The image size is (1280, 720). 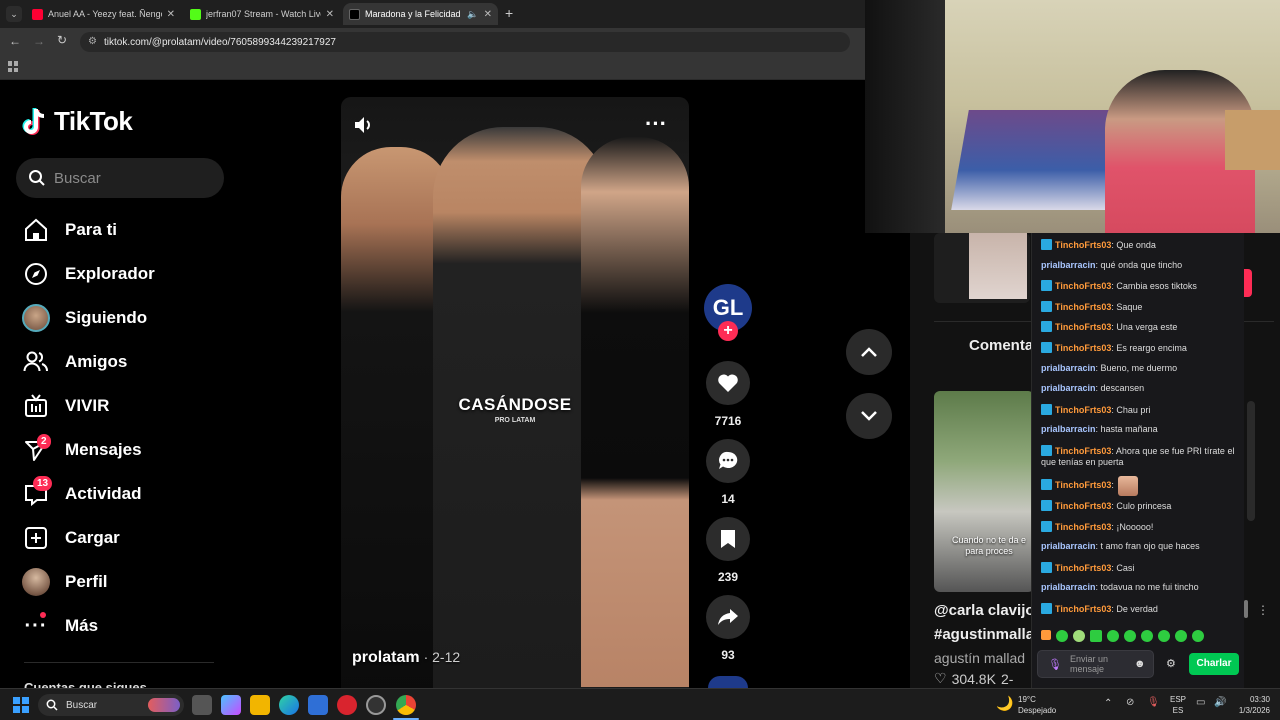 What do you see at coordinates (62, 40) in the screenshot?
I see `reload-icon: ↻` at bounding box center [62, 40].